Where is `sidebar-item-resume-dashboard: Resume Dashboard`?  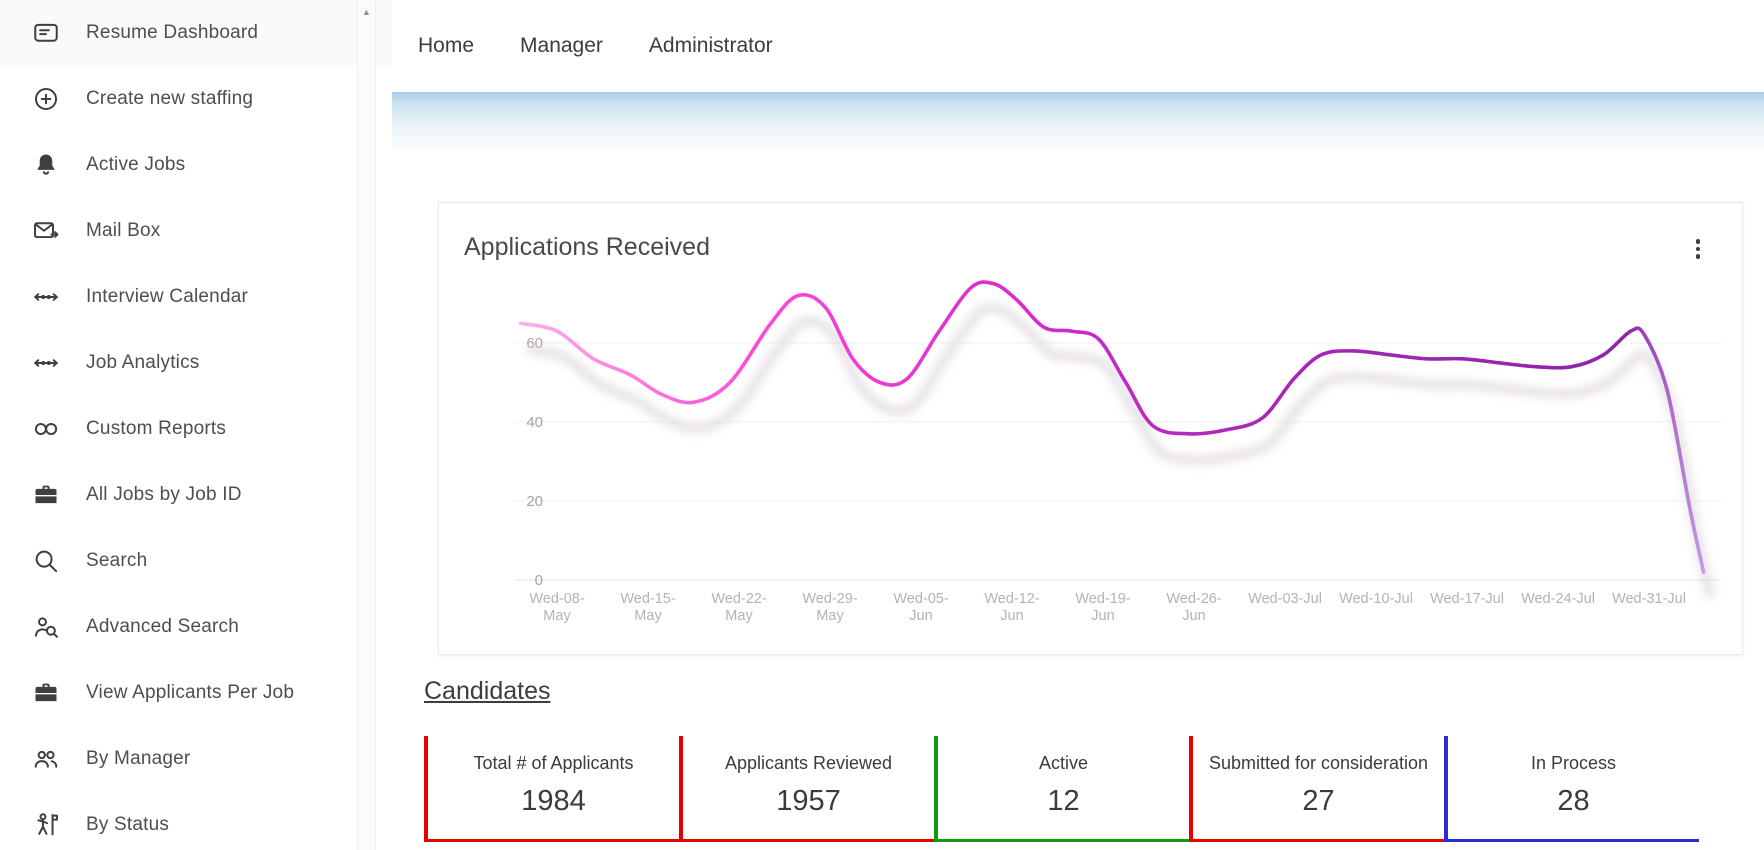
sidebar-item-resume-dashboard: Resume Dashboard is located at coordinates (196, 33).